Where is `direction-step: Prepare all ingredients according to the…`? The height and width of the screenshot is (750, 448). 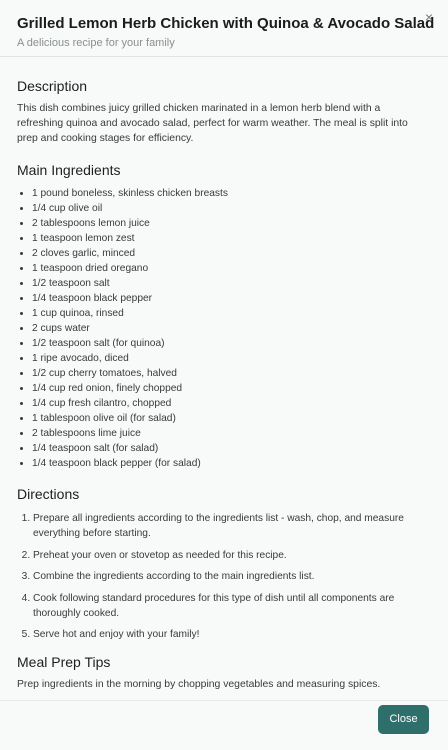
direction-step: Prepare all ingredients according to the… is located at coordinates (228, 526).